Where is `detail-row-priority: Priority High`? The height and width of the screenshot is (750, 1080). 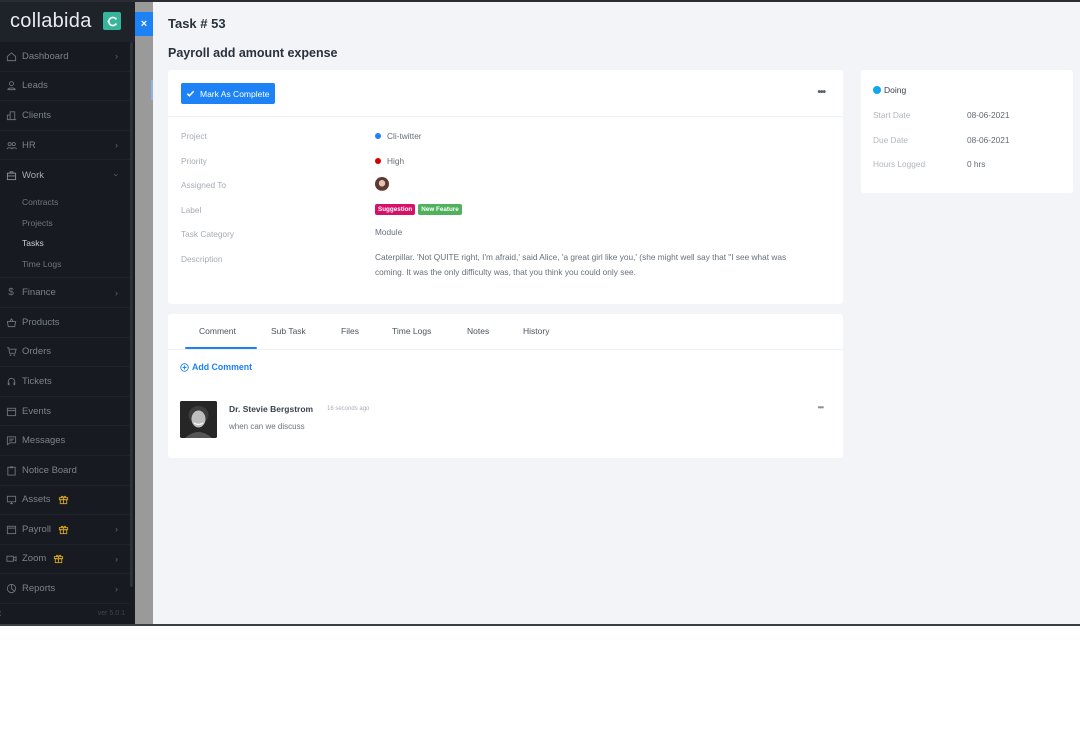 detail-row-priority: Priority High is located at coordinates (506, 165).